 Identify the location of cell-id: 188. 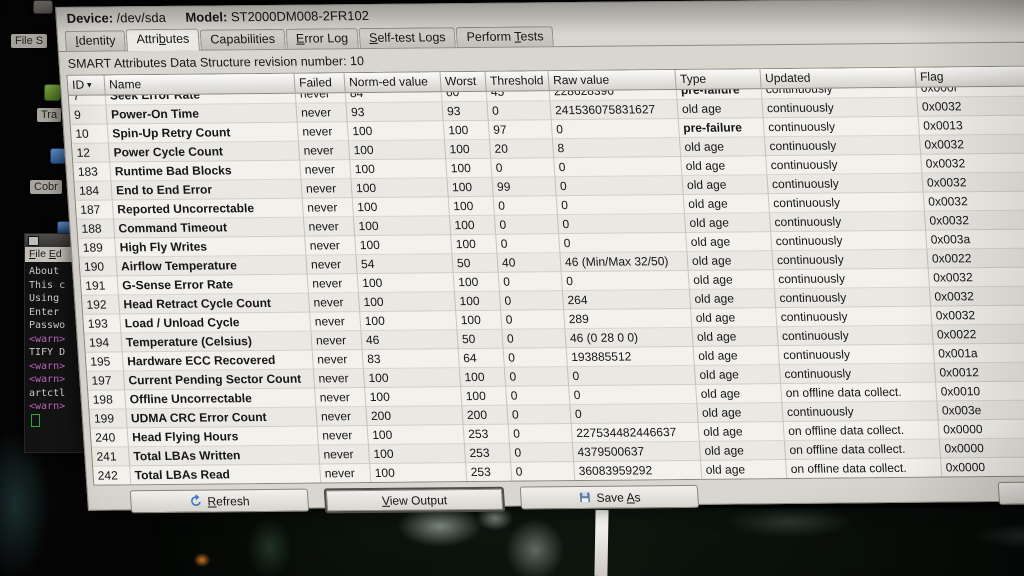
(96, 229).